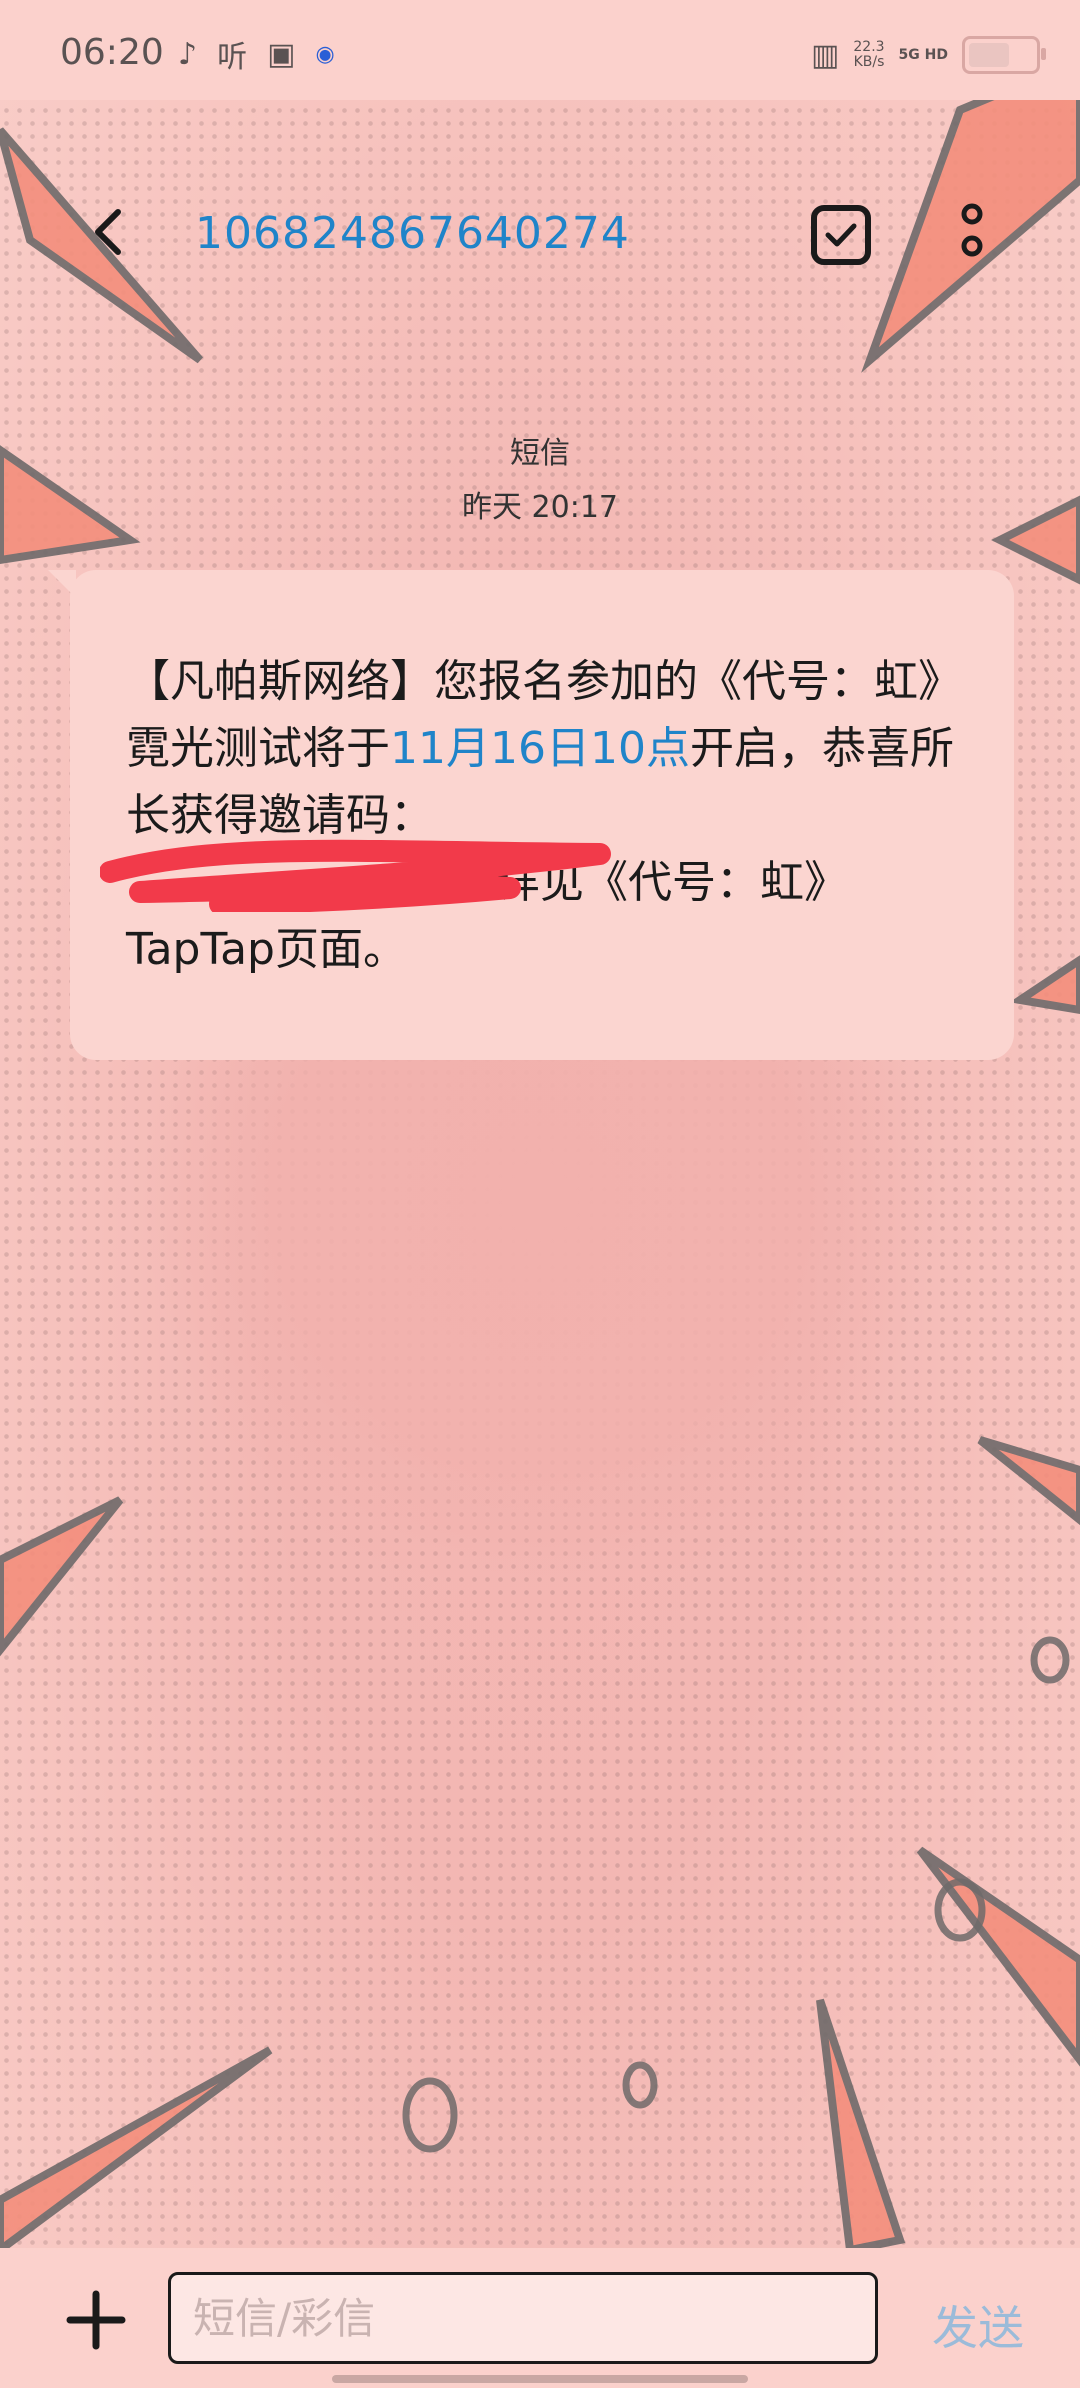 This screenshot has width=1080, height=2388. I want to click on clipboard-icon: ▣, so click(281, 54).